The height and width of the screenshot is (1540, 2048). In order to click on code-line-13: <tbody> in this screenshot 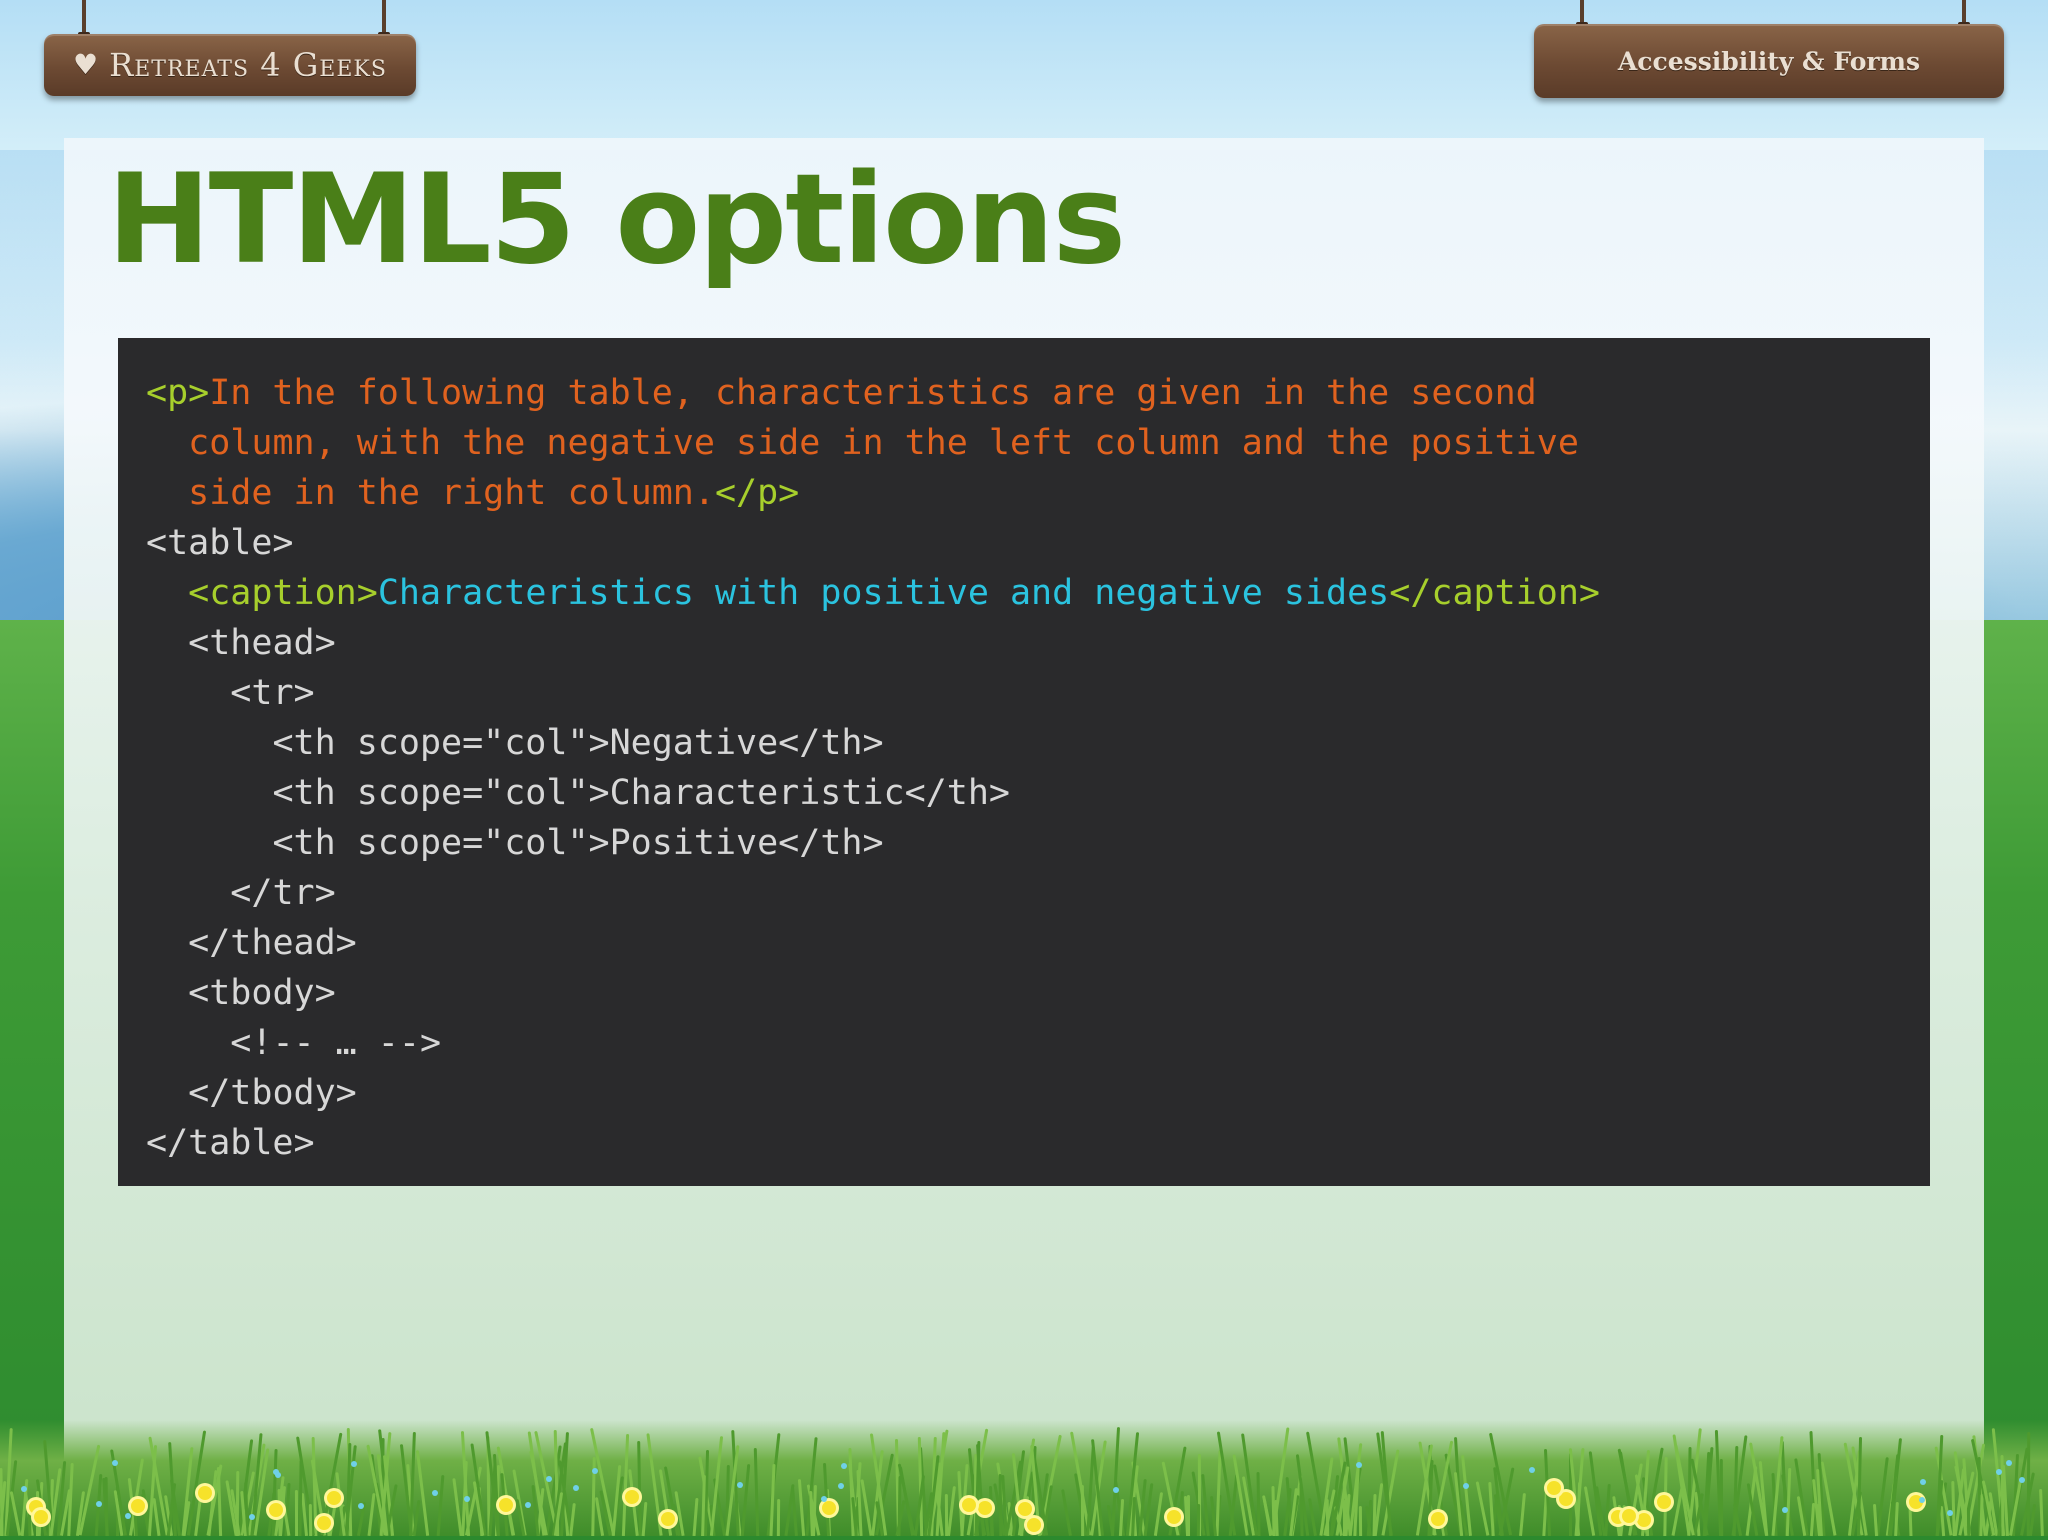, I will do `click(1024, 993)`.